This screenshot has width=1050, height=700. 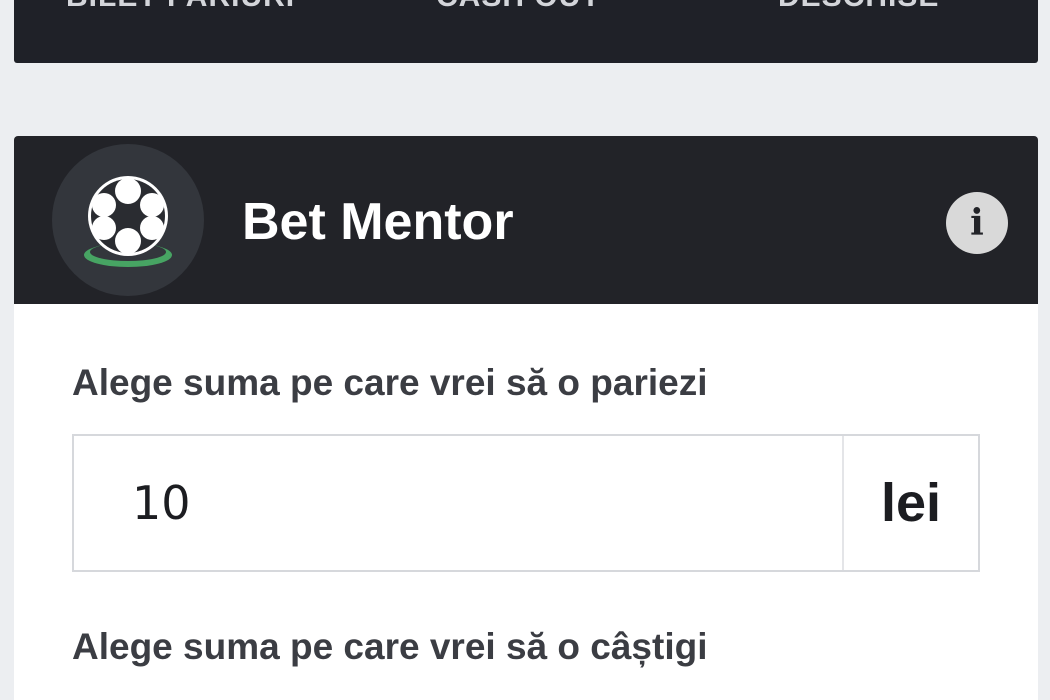 What do you see at coordinates (858, 7) in the screenshot?
I see `tab-deschise: DESCHISE` at bounding box center [858, 7].